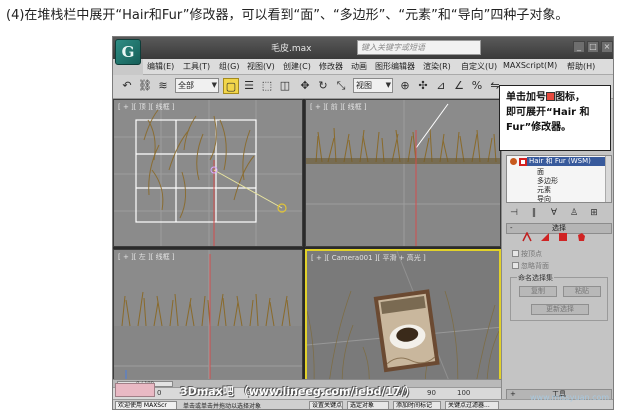 The image size is (618, 410). What do you see at coordinates (417, 405) in the screenshot?
I see `add-time-tag-button: 添加时间标记` at bounding box center [417, 405].